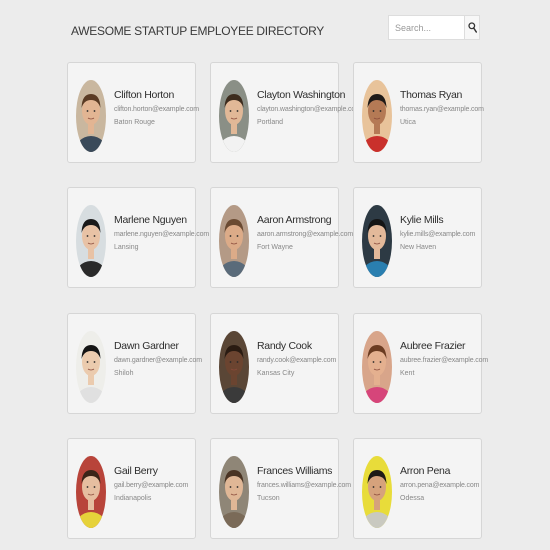  I want to click on employee-email: randy.cook@example.com, so click(297, 360).